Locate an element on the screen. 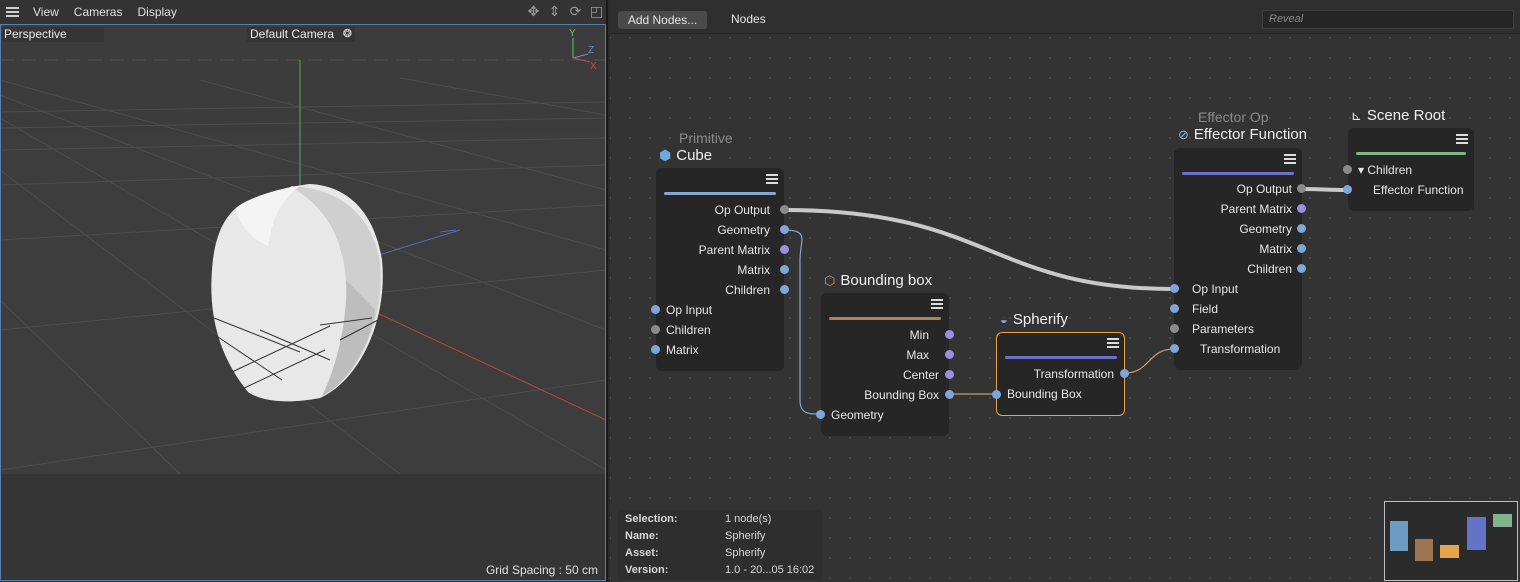  bounding-box-port-bbox is located at coordinates (949, 394).